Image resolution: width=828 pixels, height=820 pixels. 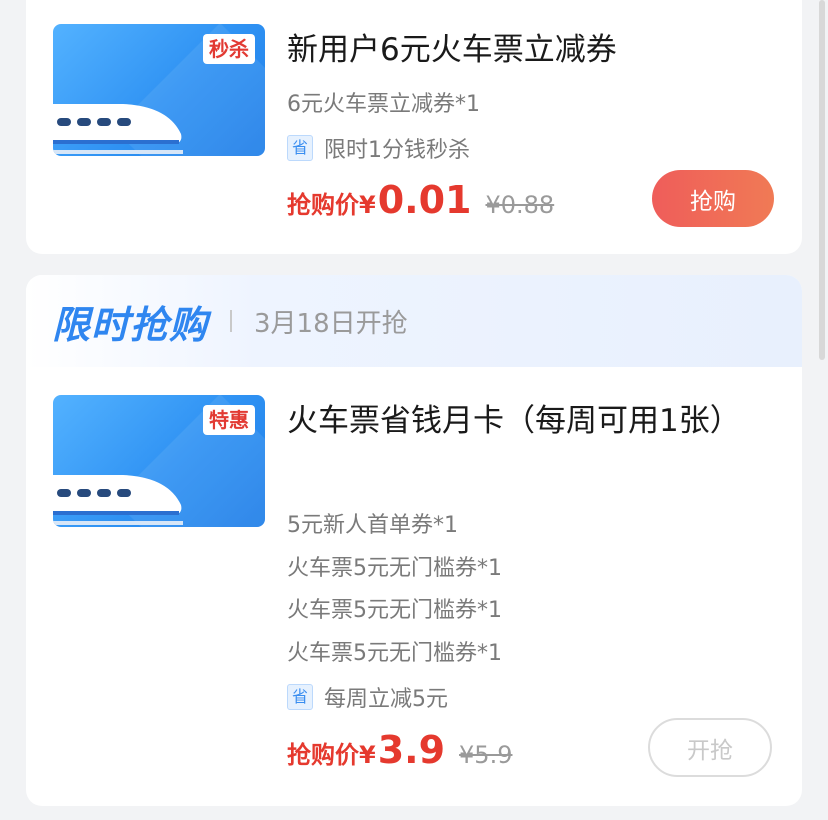 I want to click on divider, so click(x=231, y=321).